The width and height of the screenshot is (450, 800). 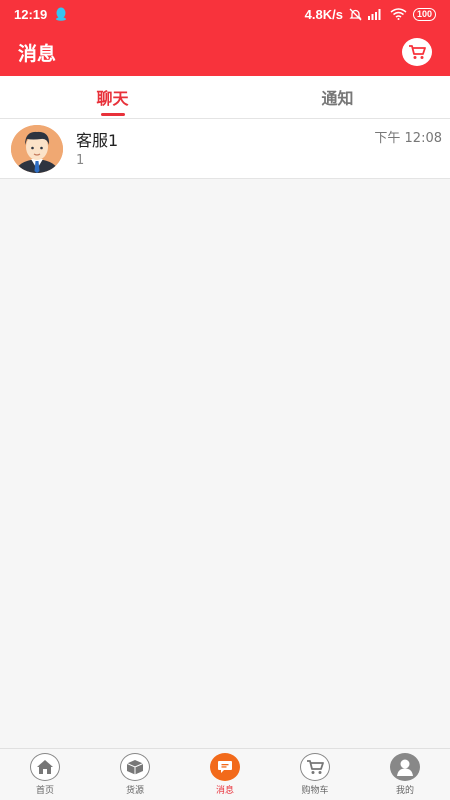 What do you see at coordinates (44, 791) in the screenshot?
I see `nav-label-home: 首页` at bounding box center [44, 791].